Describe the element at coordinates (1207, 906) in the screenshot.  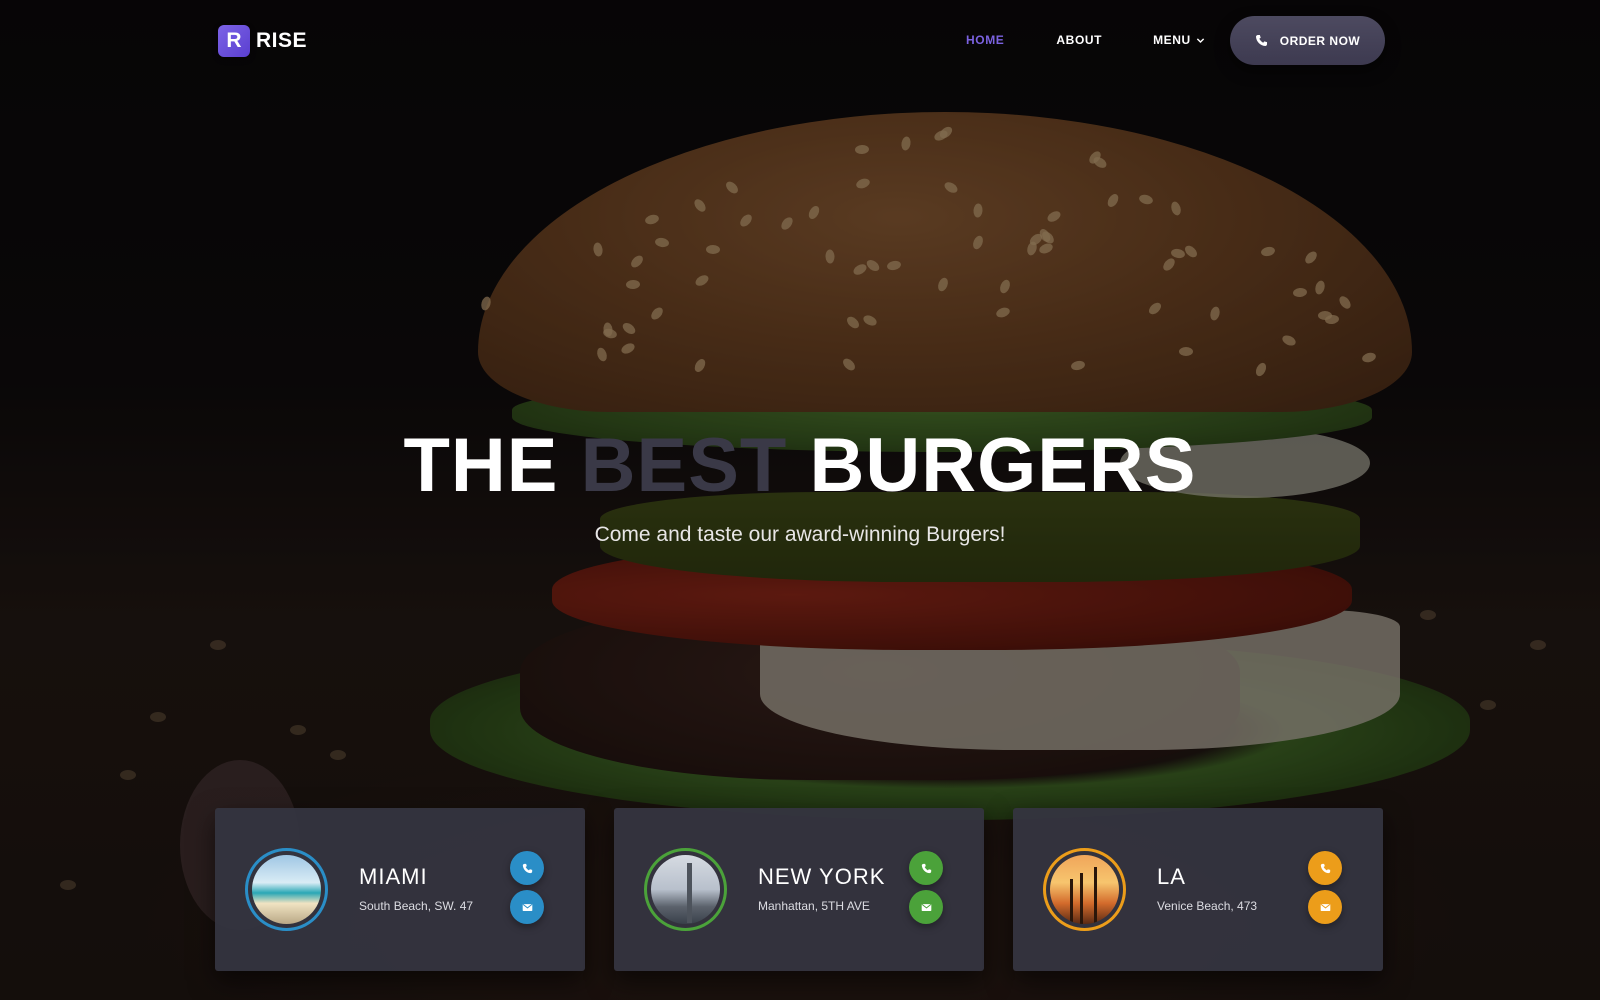
I see `location-address: Venice Beach, 473` at that location.